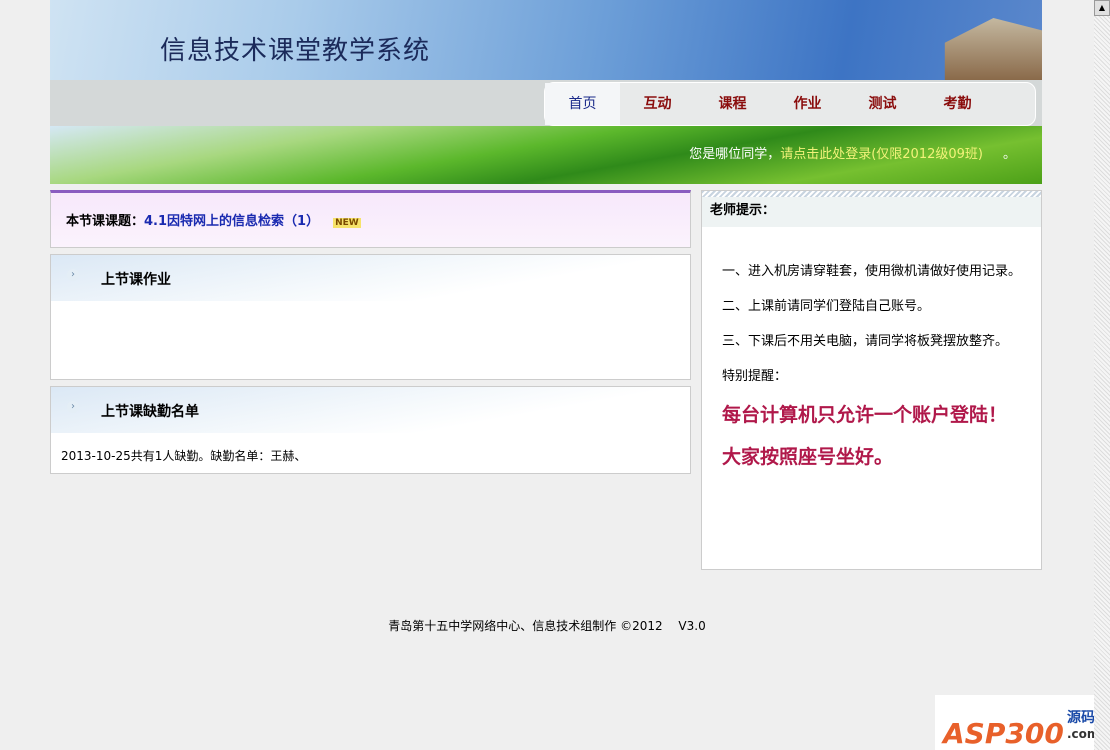  I want to click on new-badge: NEW, so click(347, 223).